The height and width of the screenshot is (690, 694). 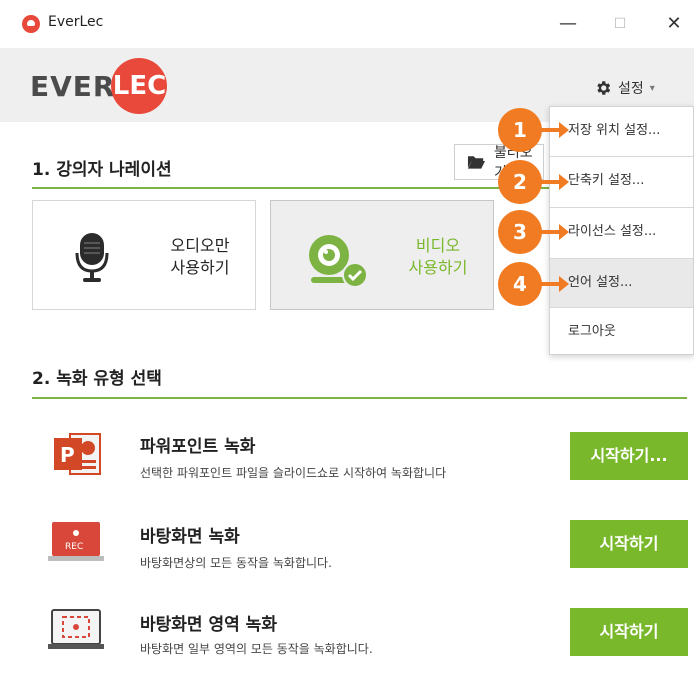 What do you see at coordinates (236, 563) in the screenshot?
I see `row-description: 바탕화면상의 모든 동작을 녹화합니다.` at bounding box center [236, 563].